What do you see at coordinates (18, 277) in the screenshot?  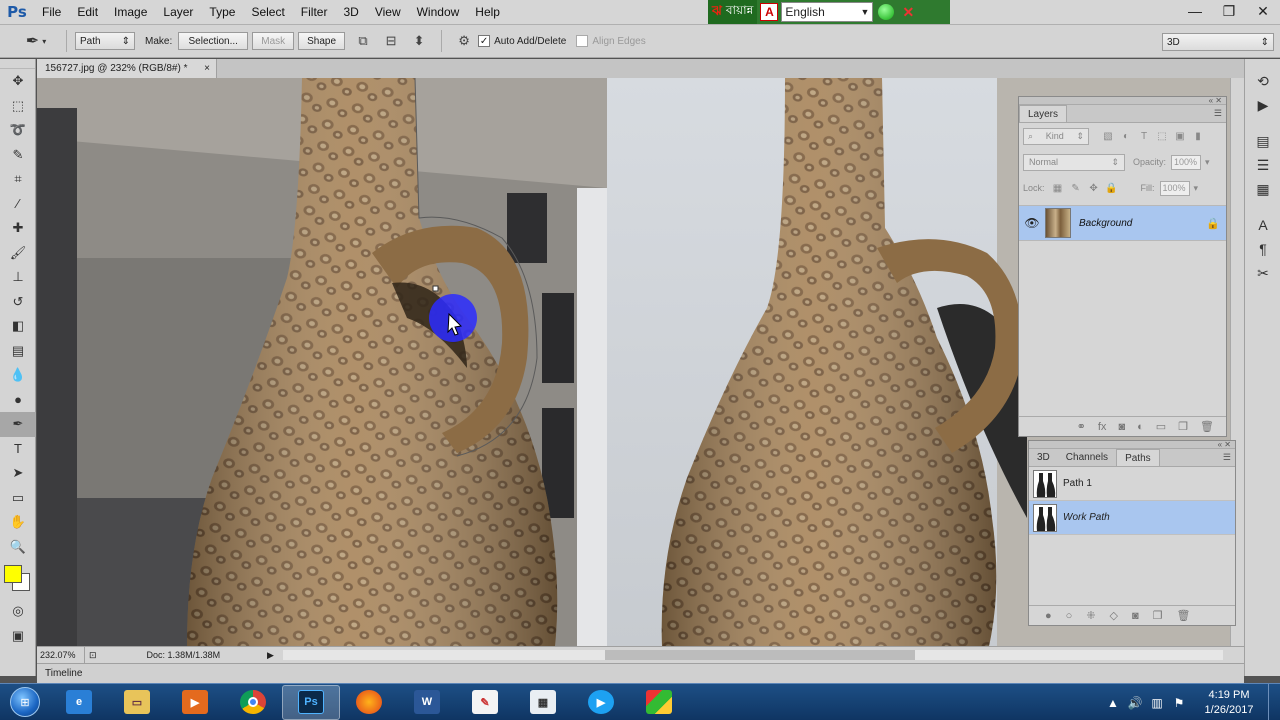 I see `clone-stamp-tool-icon: ⊥` at bounding box center [18, 277].